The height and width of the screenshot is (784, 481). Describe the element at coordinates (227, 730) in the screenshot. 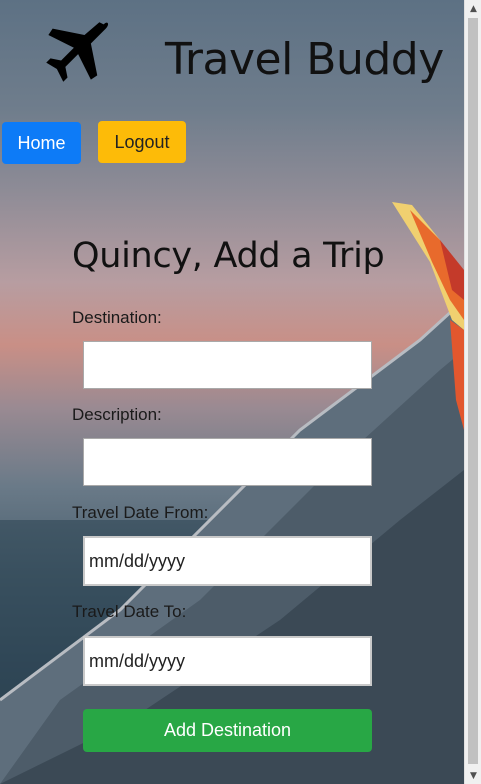

I see `add-destination-button: Add Destination` at that location.